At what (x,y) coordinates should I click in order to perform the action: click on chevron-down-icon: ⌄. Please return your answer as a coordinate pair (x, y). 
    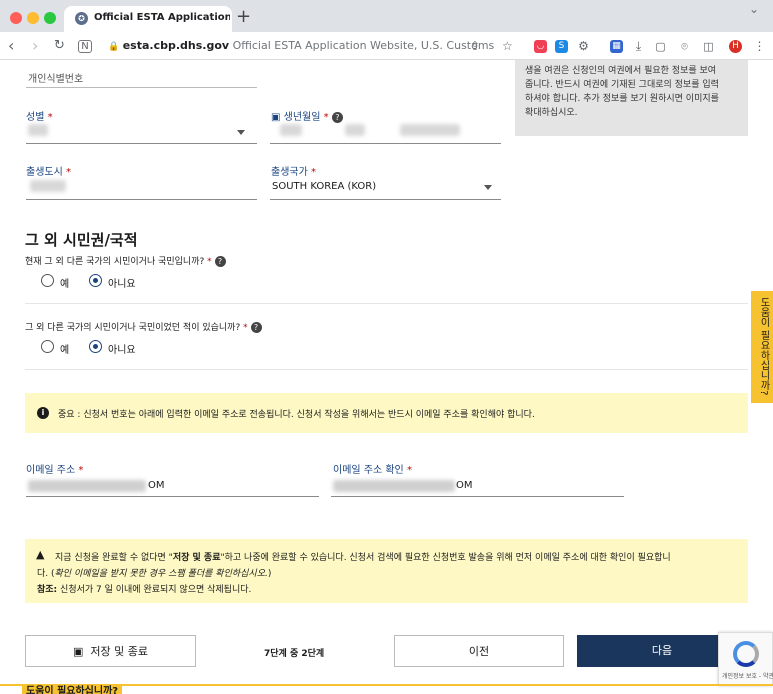
    Looking at the image, I should click on (754, 9).